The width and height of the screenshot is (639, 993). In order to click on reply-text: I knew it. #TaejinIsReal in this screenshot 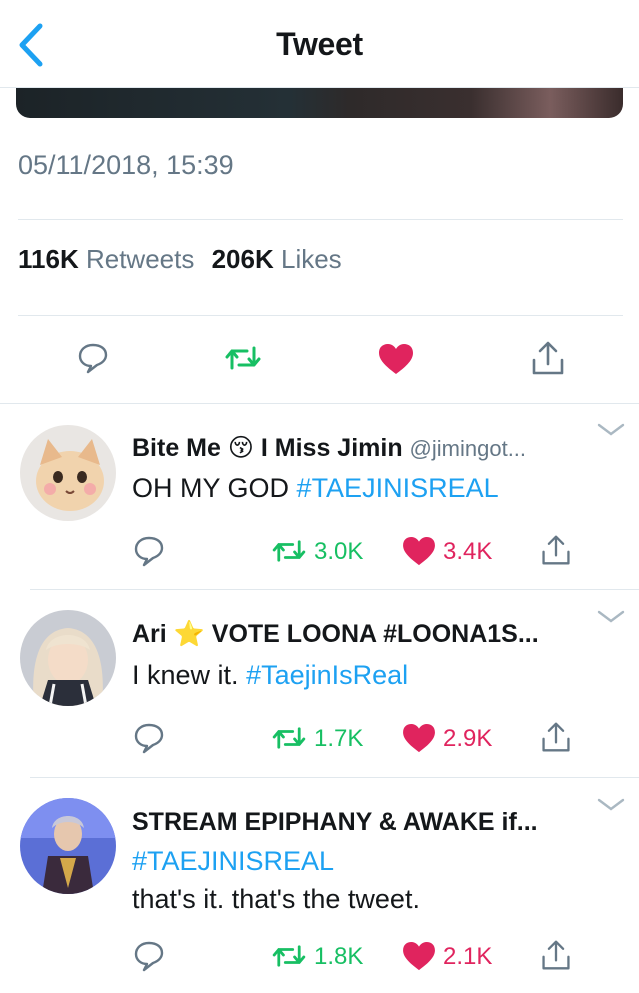, I will do `click(270, 675)`.